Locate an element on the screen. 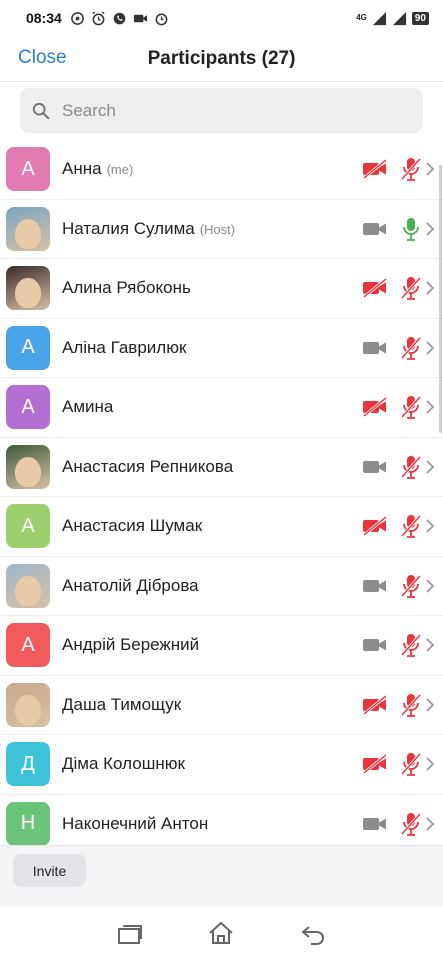 The width and height of the screenshot is (443, 960). participant-row: Н Наконечний Антон is located at coordinates (221, 820).